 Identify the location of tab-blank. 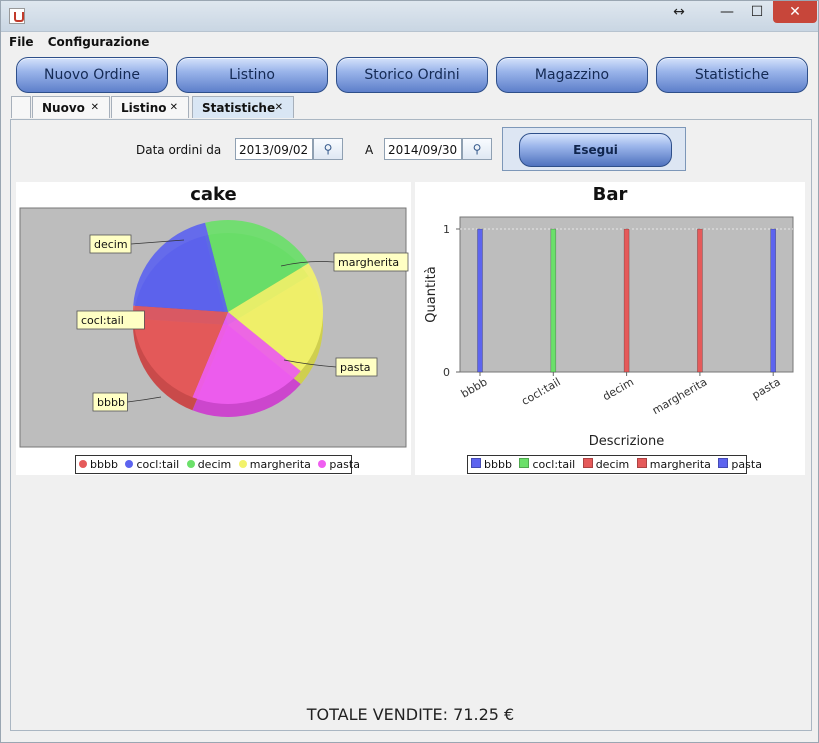
(21, 107).